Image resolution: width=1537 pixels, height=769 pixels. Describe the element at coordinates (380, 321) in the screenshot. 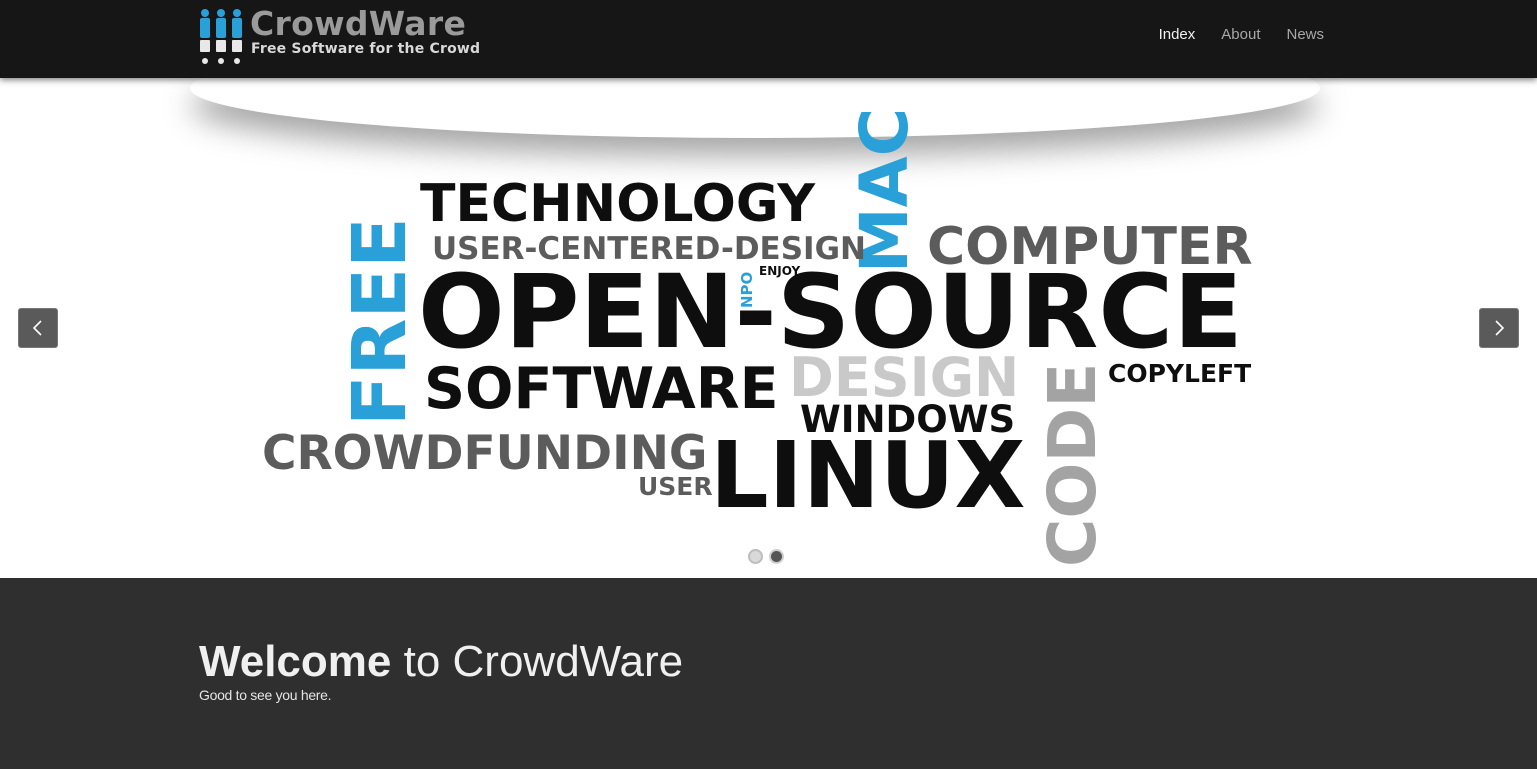

I see `word-free: FREE` at that location.